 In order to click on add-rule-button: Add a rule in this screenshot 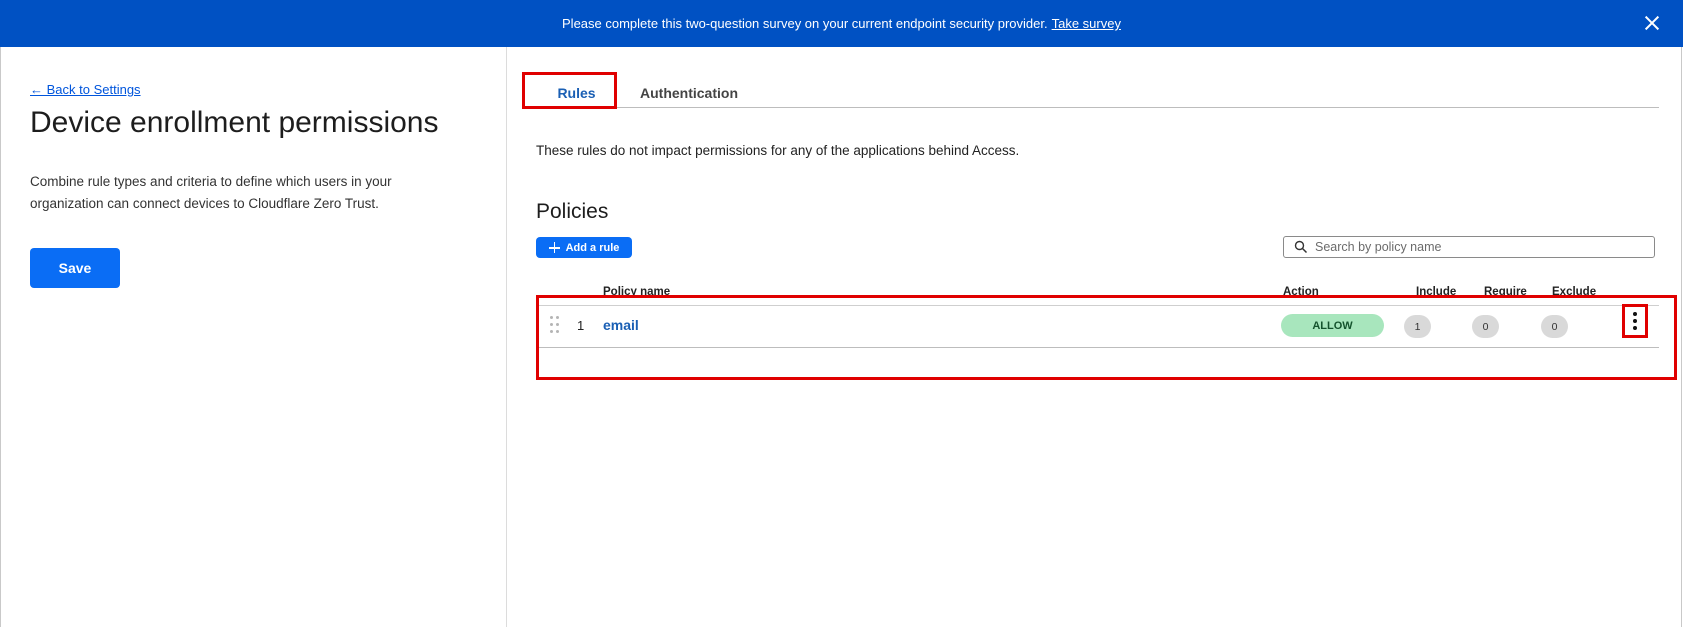, I will do `click(584, 247)`.